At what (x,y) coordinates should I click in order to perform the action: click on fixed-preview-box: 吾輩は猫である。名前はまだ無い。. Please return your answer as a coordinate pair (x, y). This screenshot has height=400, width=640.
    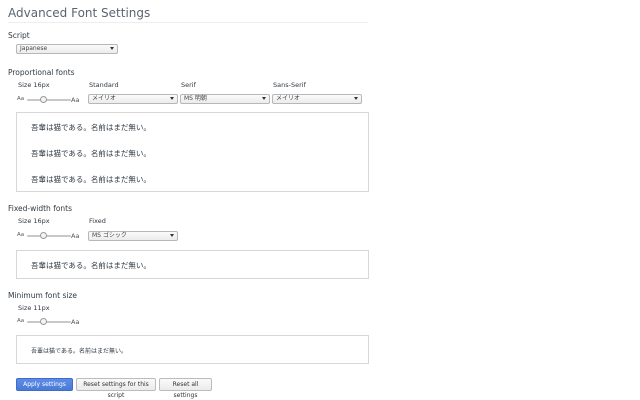
    Looking at the image, I should click on (192, 264).